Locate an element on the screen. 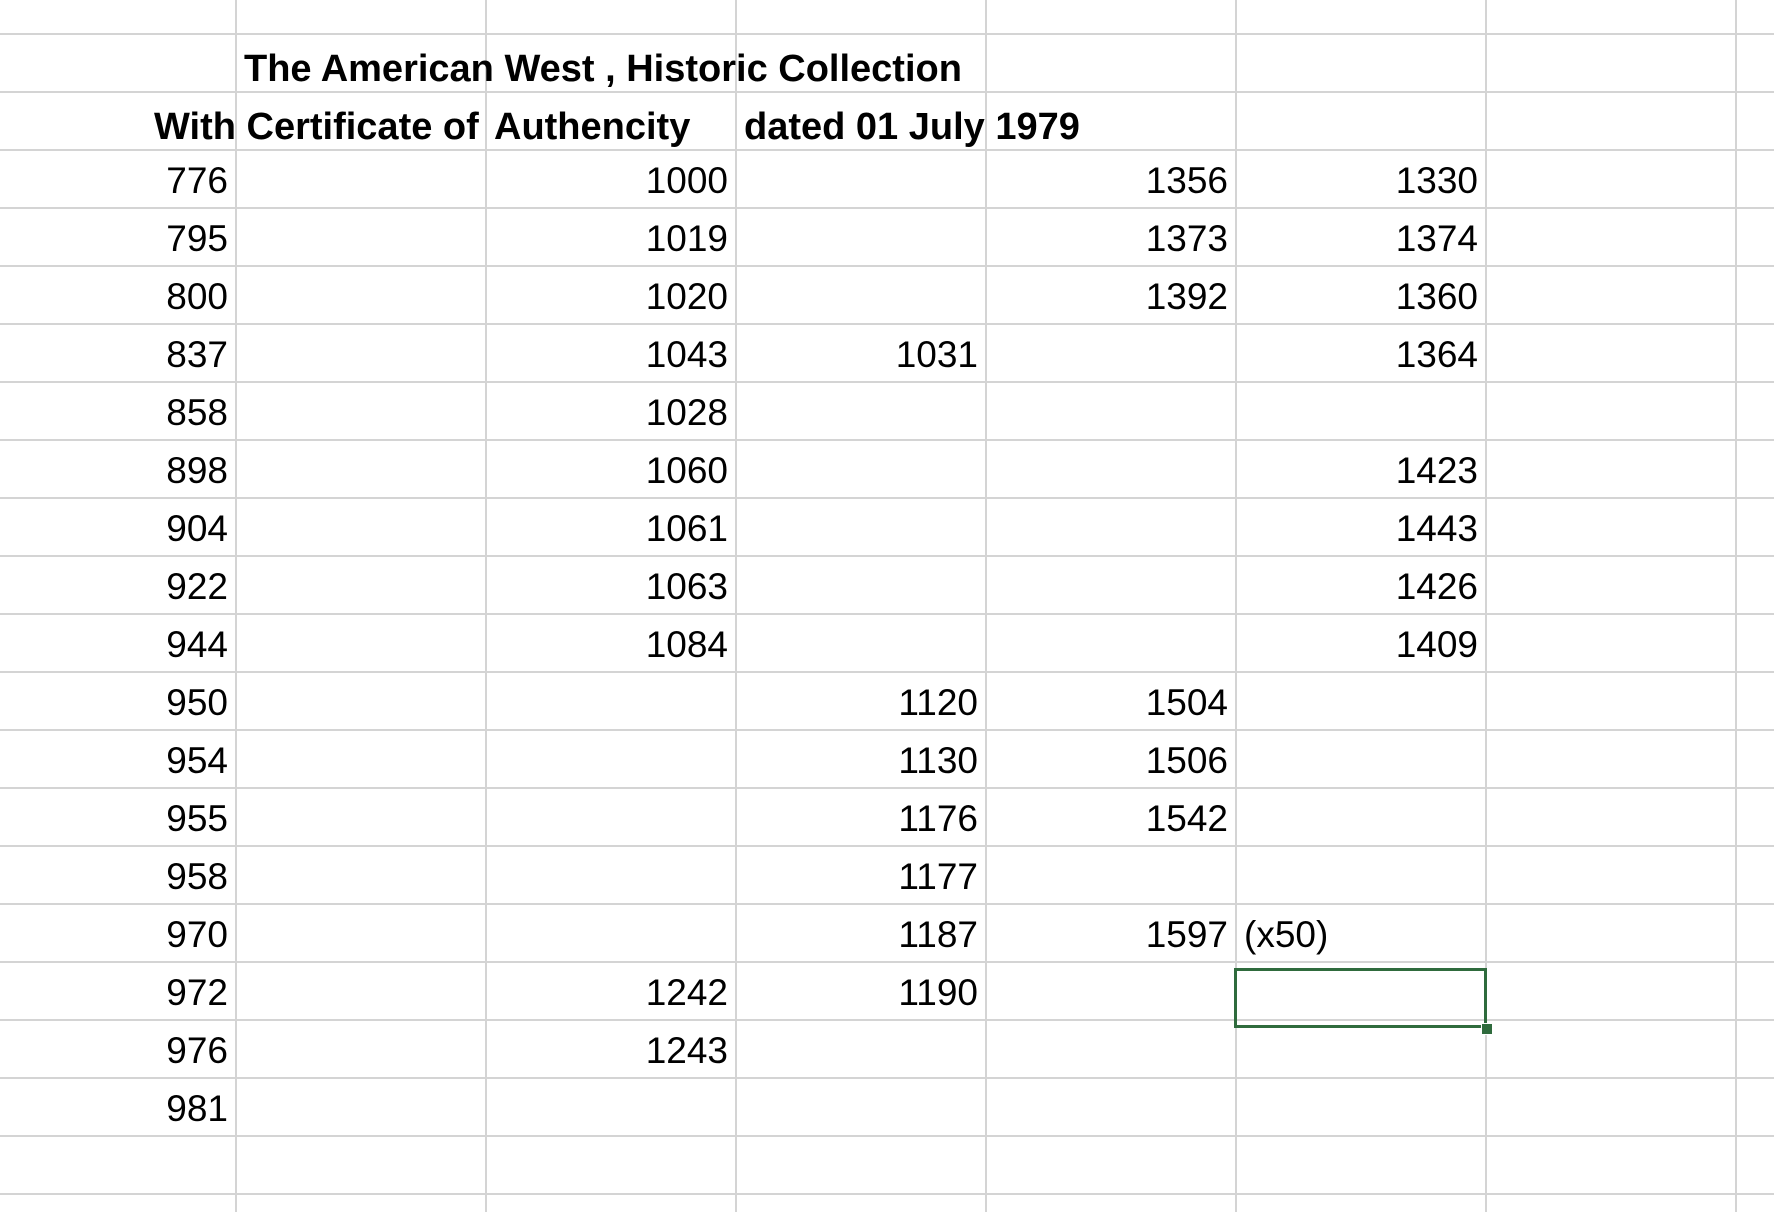 Image resolution: width=1774 pixels, height=1212 pixels. cell-r9-c1: 944 is located at coordinates (118, 644).